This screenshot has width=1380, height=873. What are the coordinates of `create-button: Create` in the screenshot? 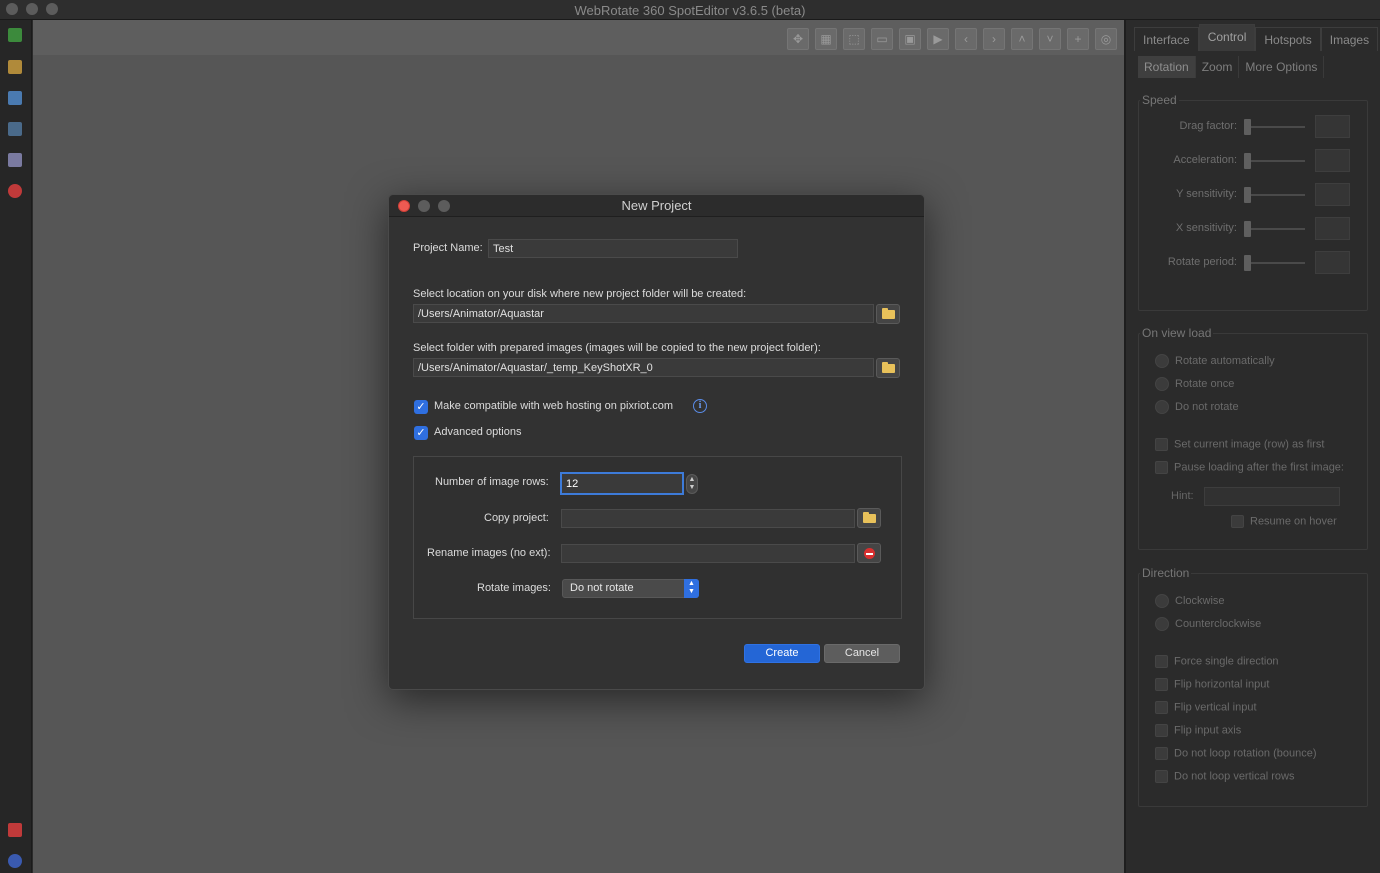 It's located at (782, 653).